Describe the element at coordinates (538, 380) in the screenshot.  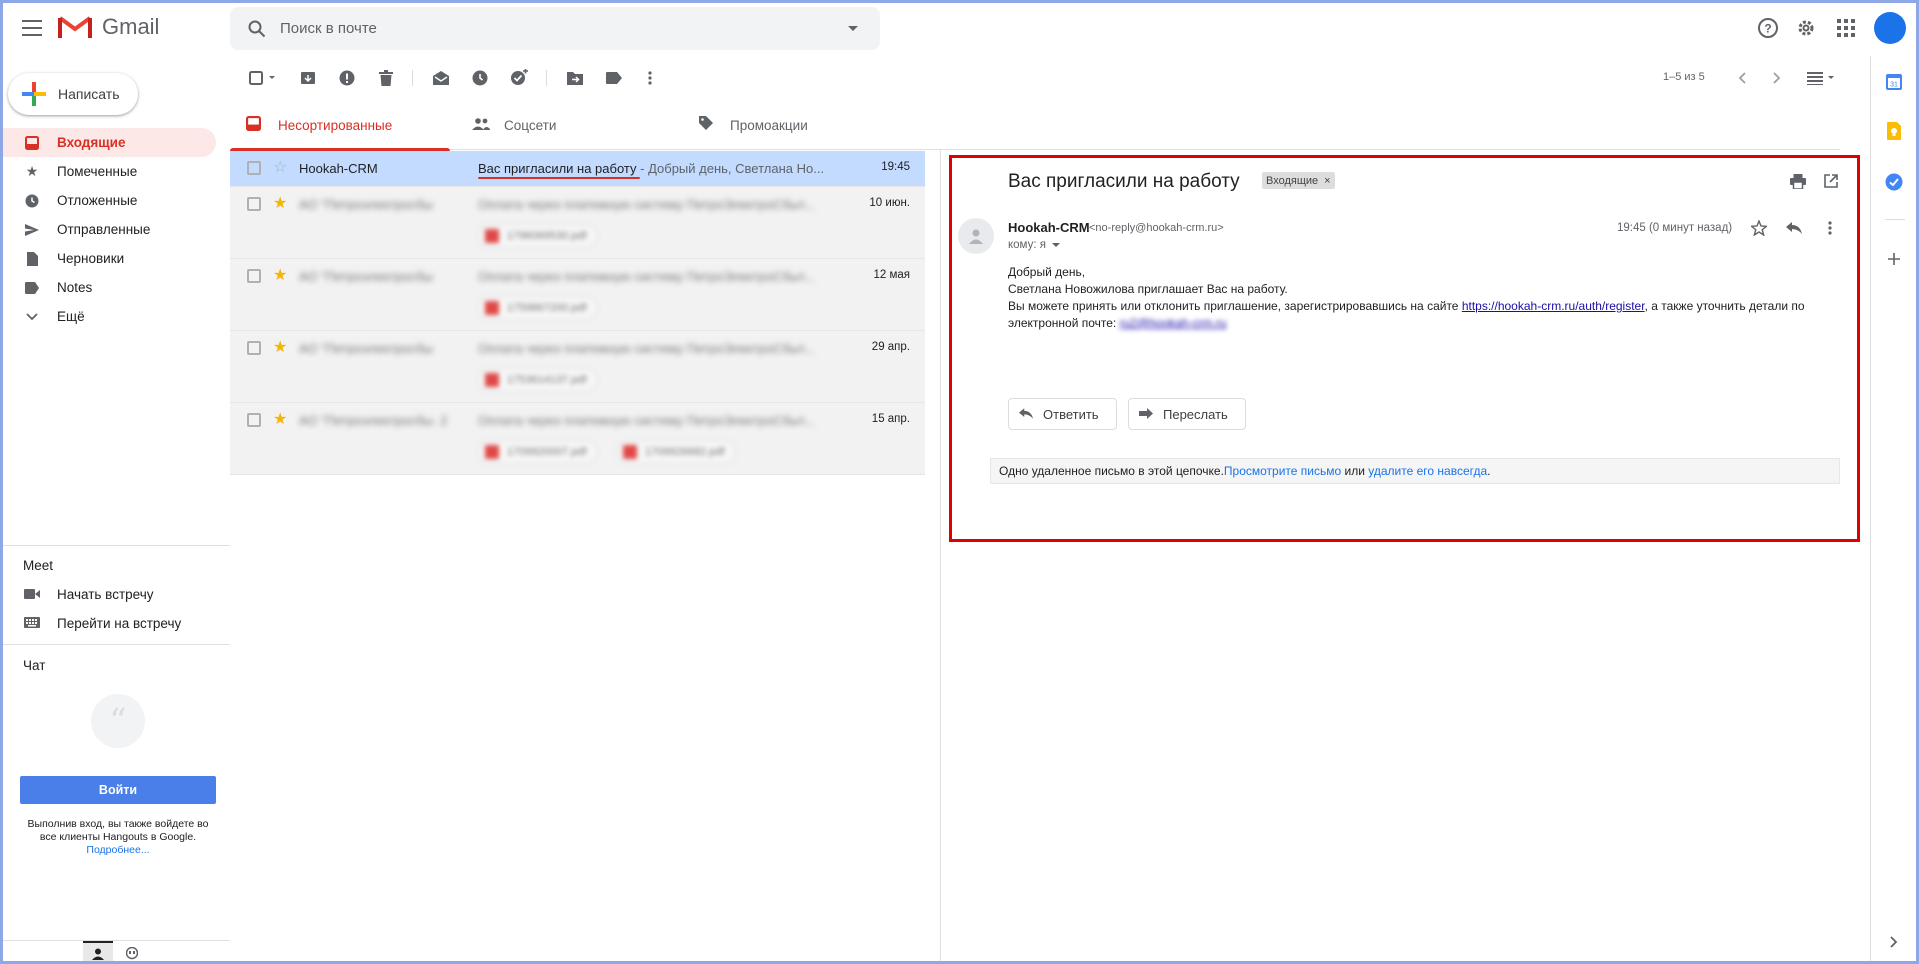
I see `attachment-chip: 1753614137.pdf` at that location.